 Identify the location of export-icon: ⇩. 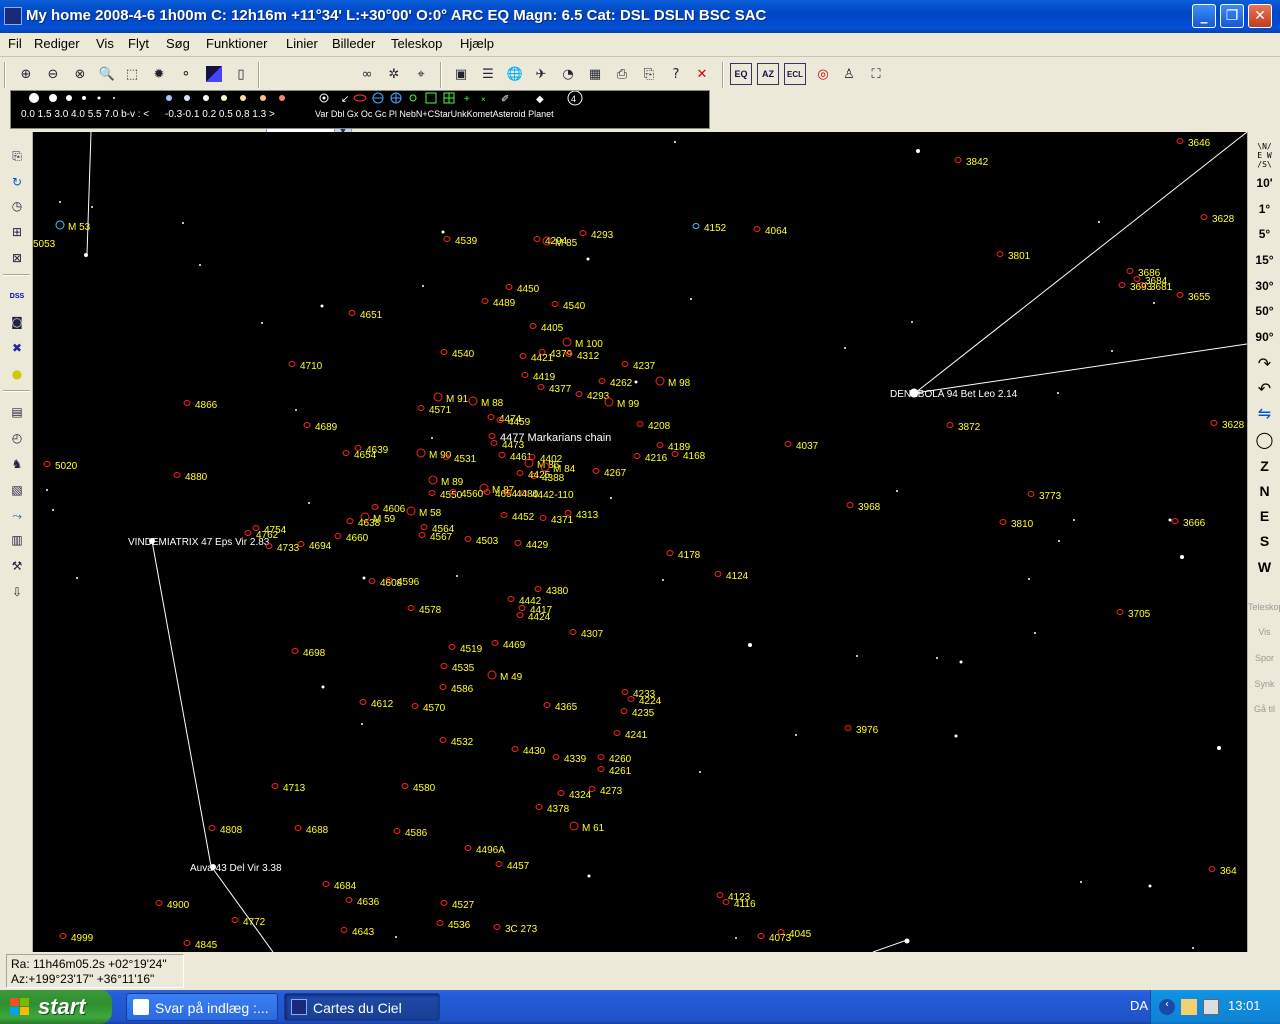
(17, 592).